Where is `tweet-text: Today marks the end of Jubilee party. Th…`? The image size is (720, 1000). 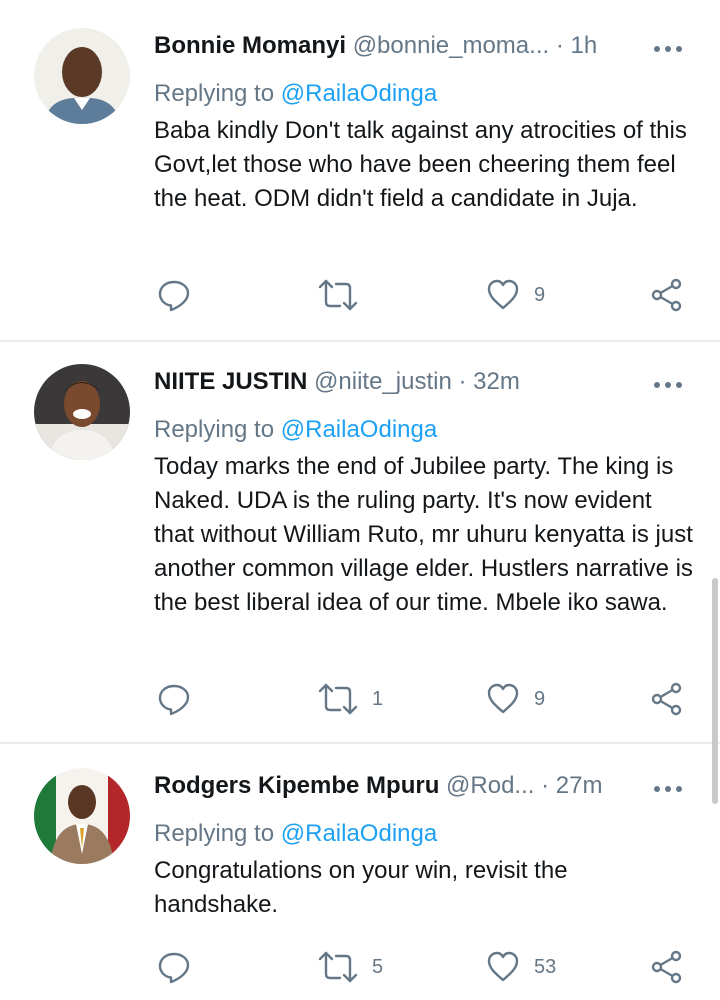
tweet-text: Today marks the end of Jubilee party. Th… is located at coordinates (423, 534).